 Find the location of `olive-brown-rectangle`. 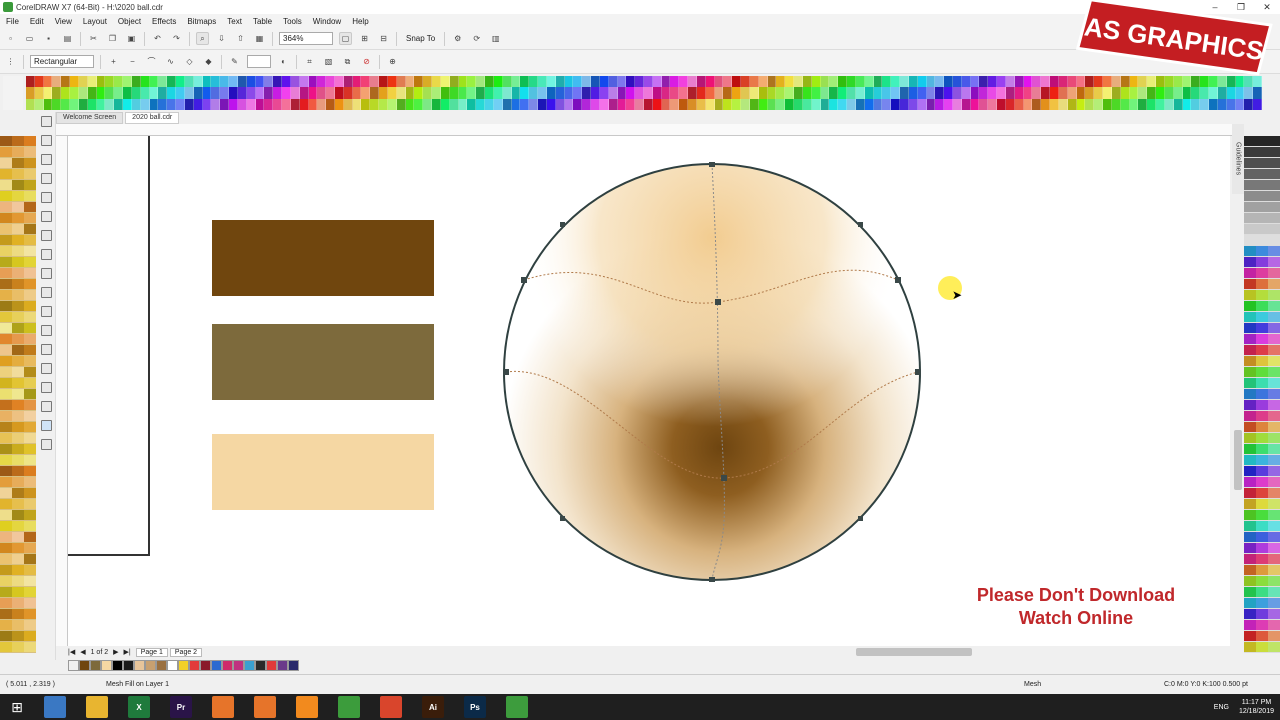

olive-brown-rectangle is located at coordinates (323, 362).